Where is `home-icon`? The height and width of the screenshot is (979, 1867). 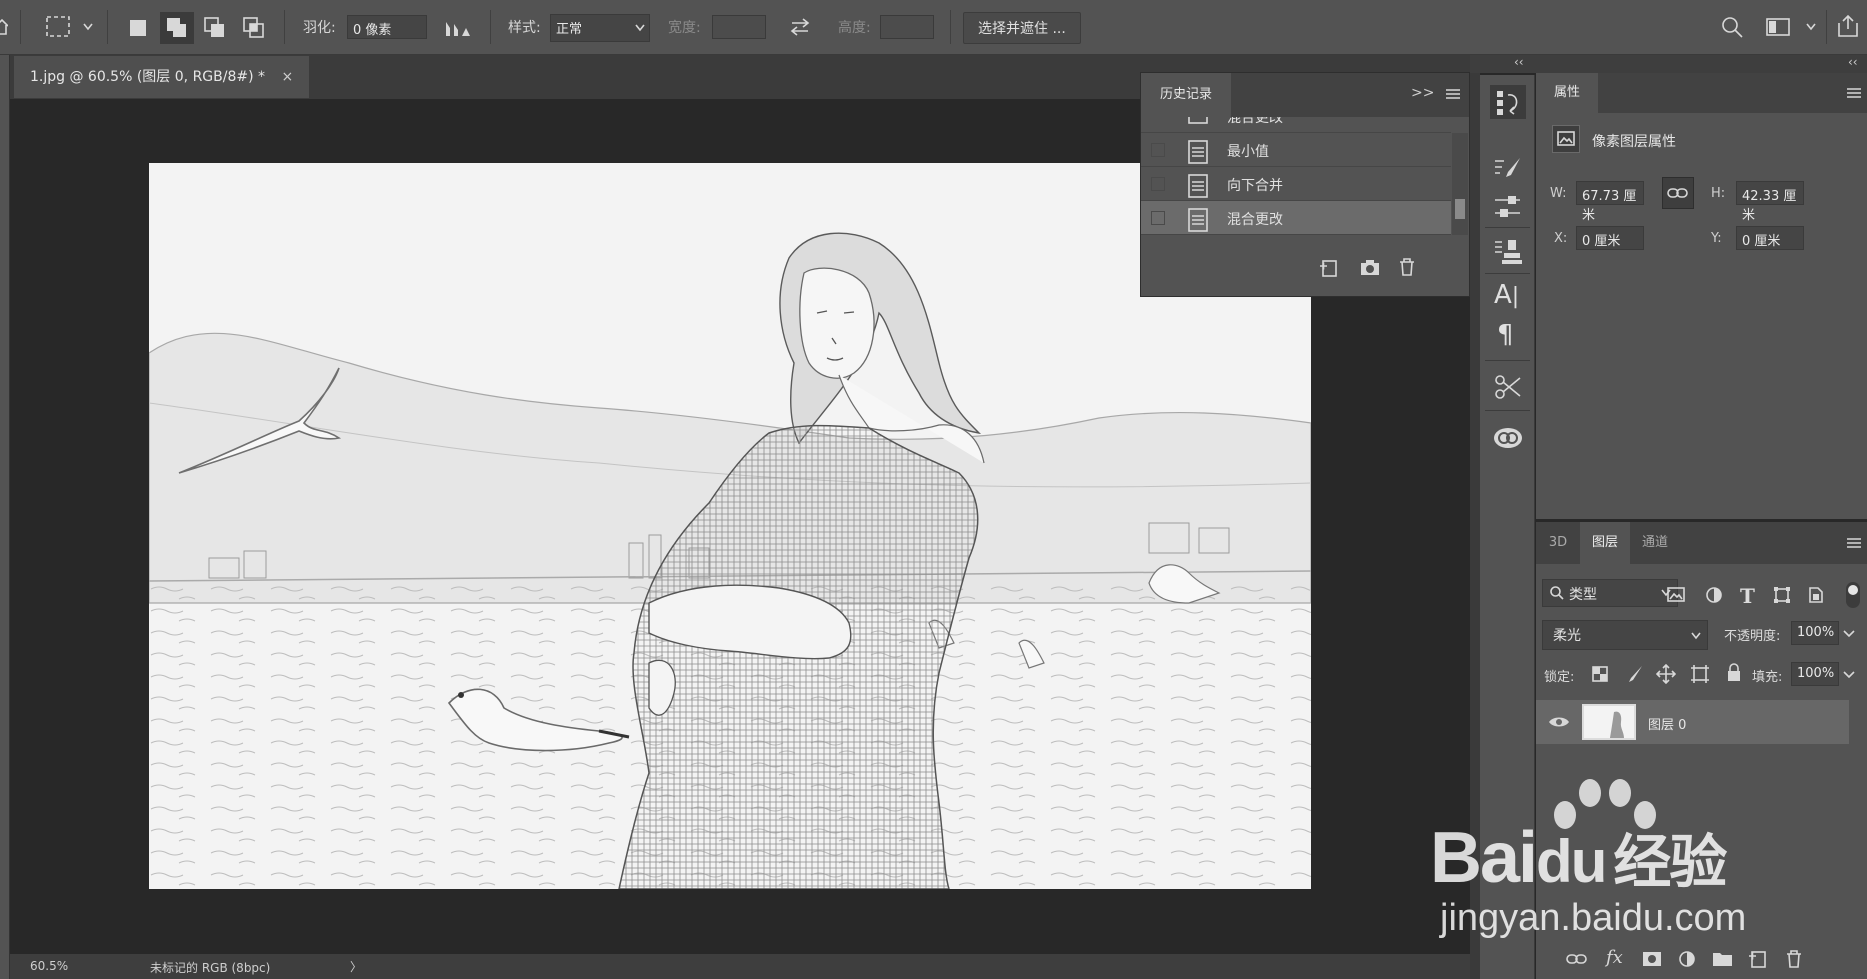
home-icon is located at coordinates (4, 26).